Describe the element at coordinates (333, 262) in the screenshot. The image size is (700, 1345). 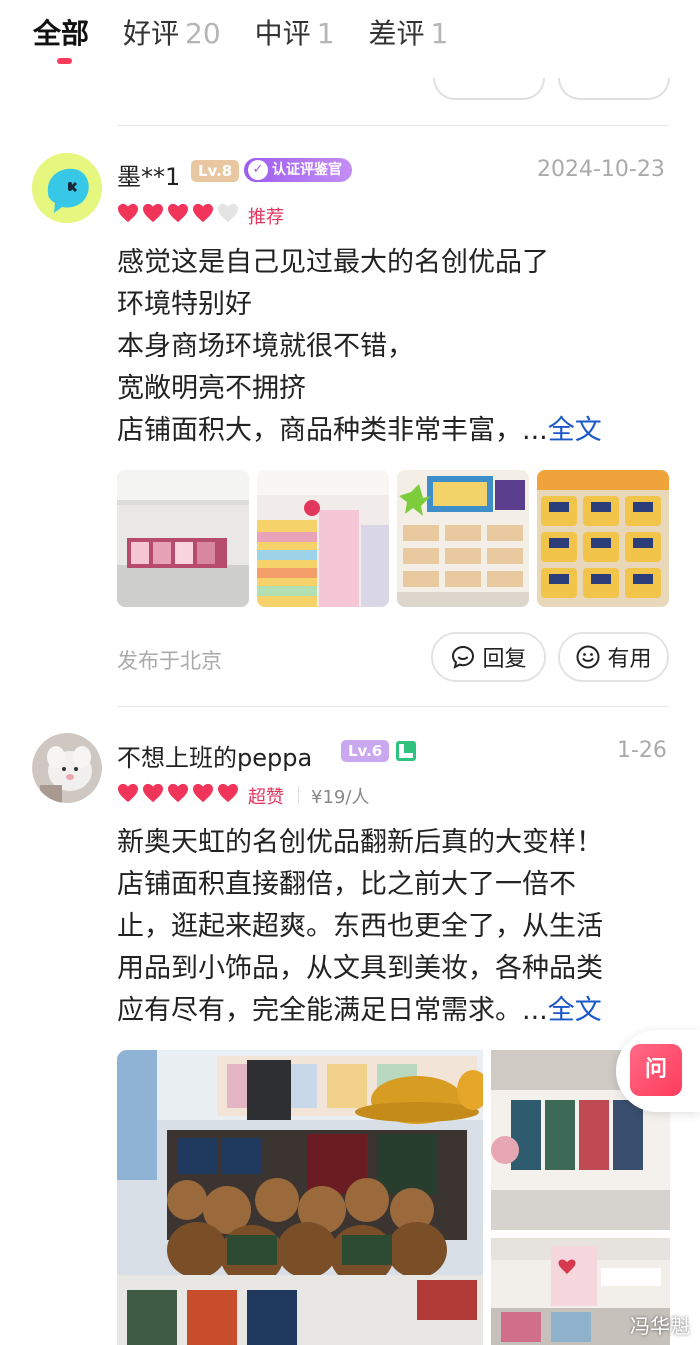
I see `review-line: 感觉这是自己见过最大的名创优品了` at that location.